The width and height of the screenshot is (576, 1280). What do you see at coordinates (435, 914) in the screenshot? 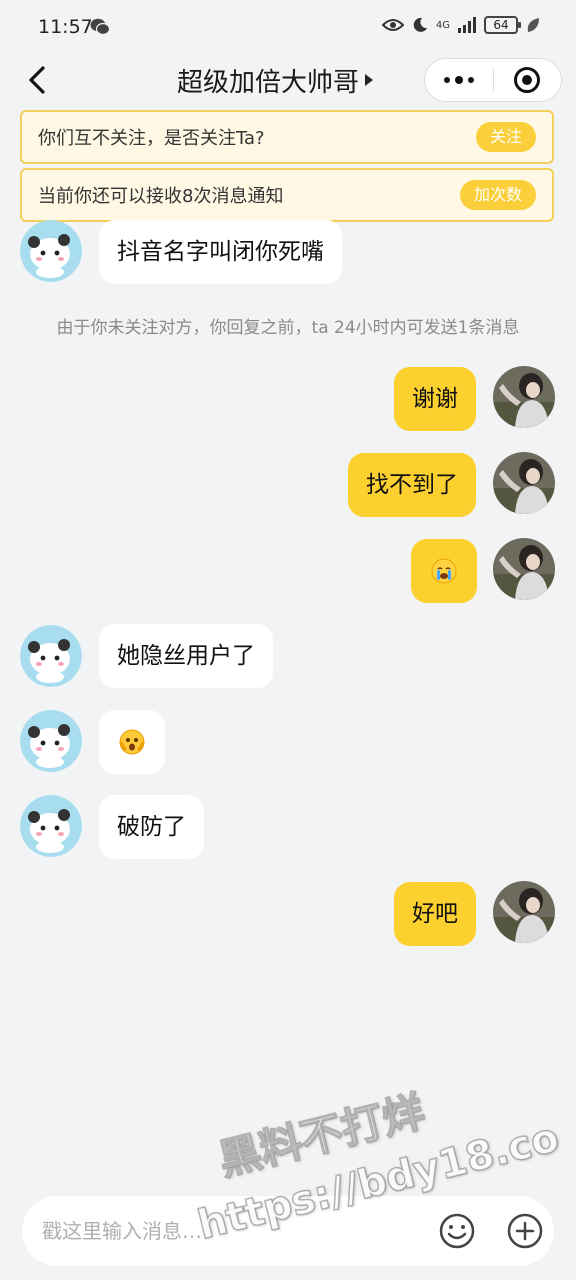
I see `message-bubble-out: 好吧` at bounding box center [435, 914].